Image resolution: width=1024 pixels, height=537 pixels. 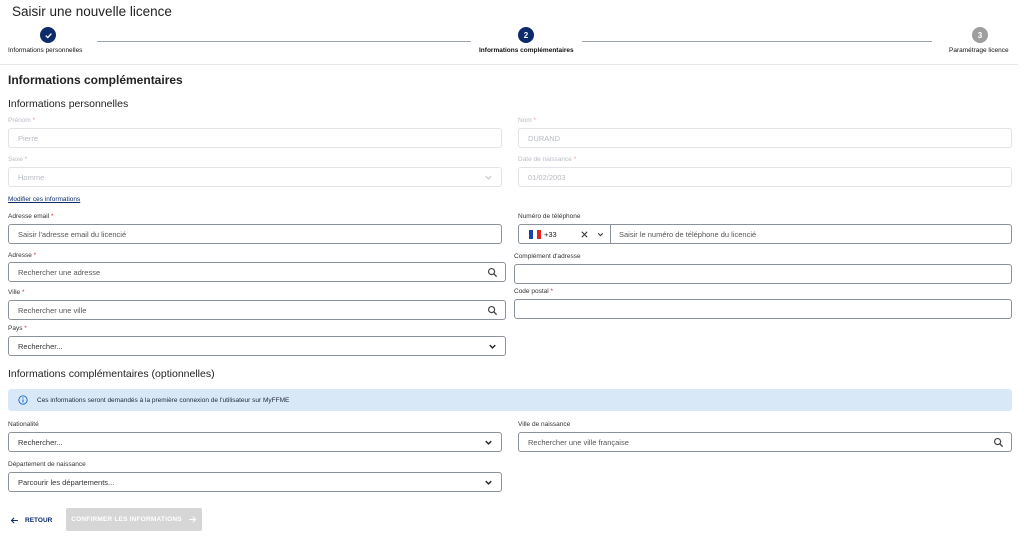 What do you see at coordinates (44, 199) in the screenshot?
I see `edit-info-link: Modifier ces informations` at bounding box center [44, 199].